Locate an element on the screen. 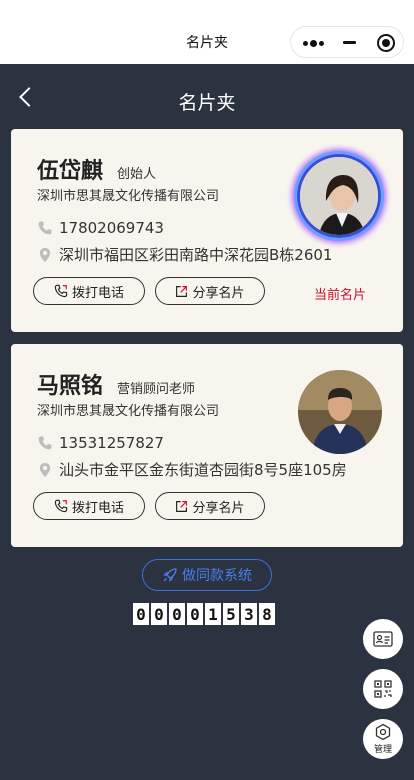  qr-code-fab is located at coordinates (383, 689).